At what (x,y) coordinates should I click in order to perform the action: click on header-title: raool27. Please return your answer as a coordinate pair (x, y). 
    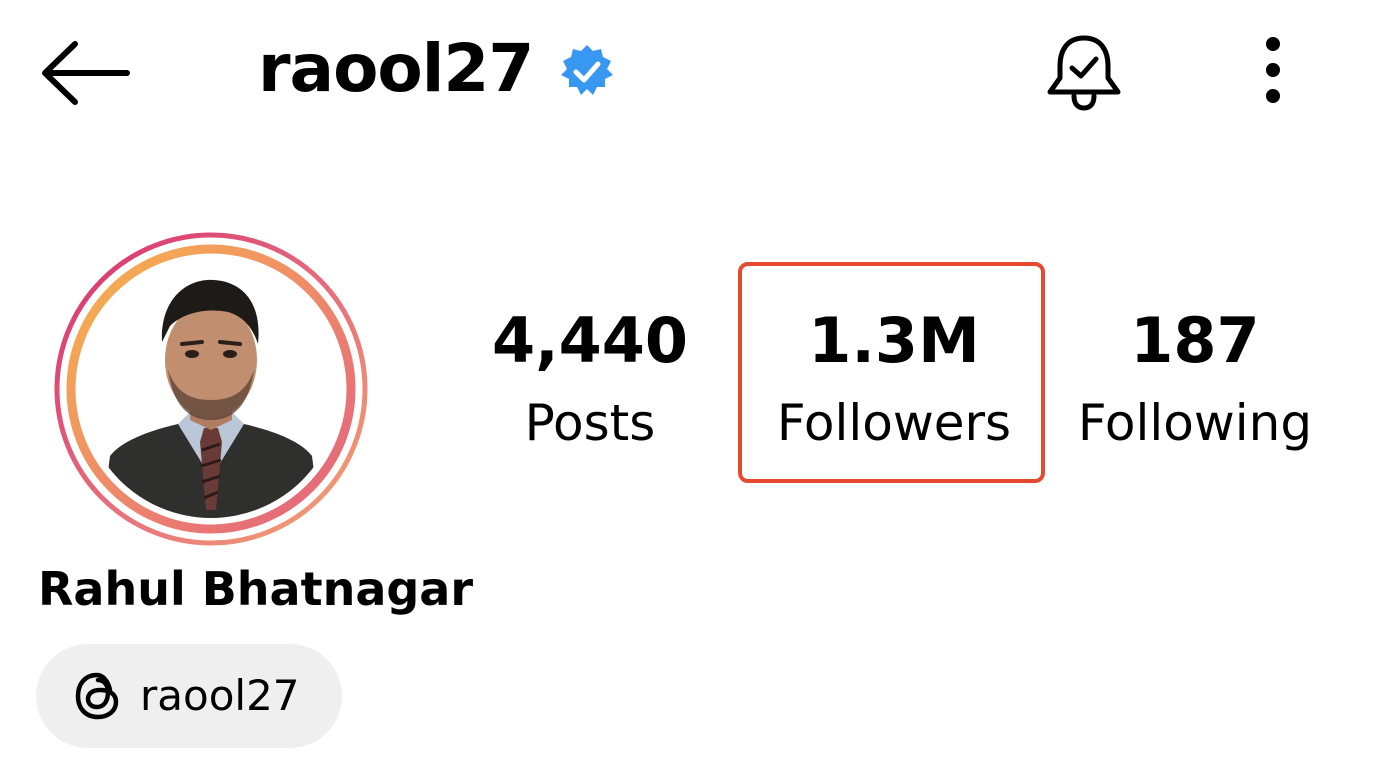
    Looking at the image, I should click on (436, 69).